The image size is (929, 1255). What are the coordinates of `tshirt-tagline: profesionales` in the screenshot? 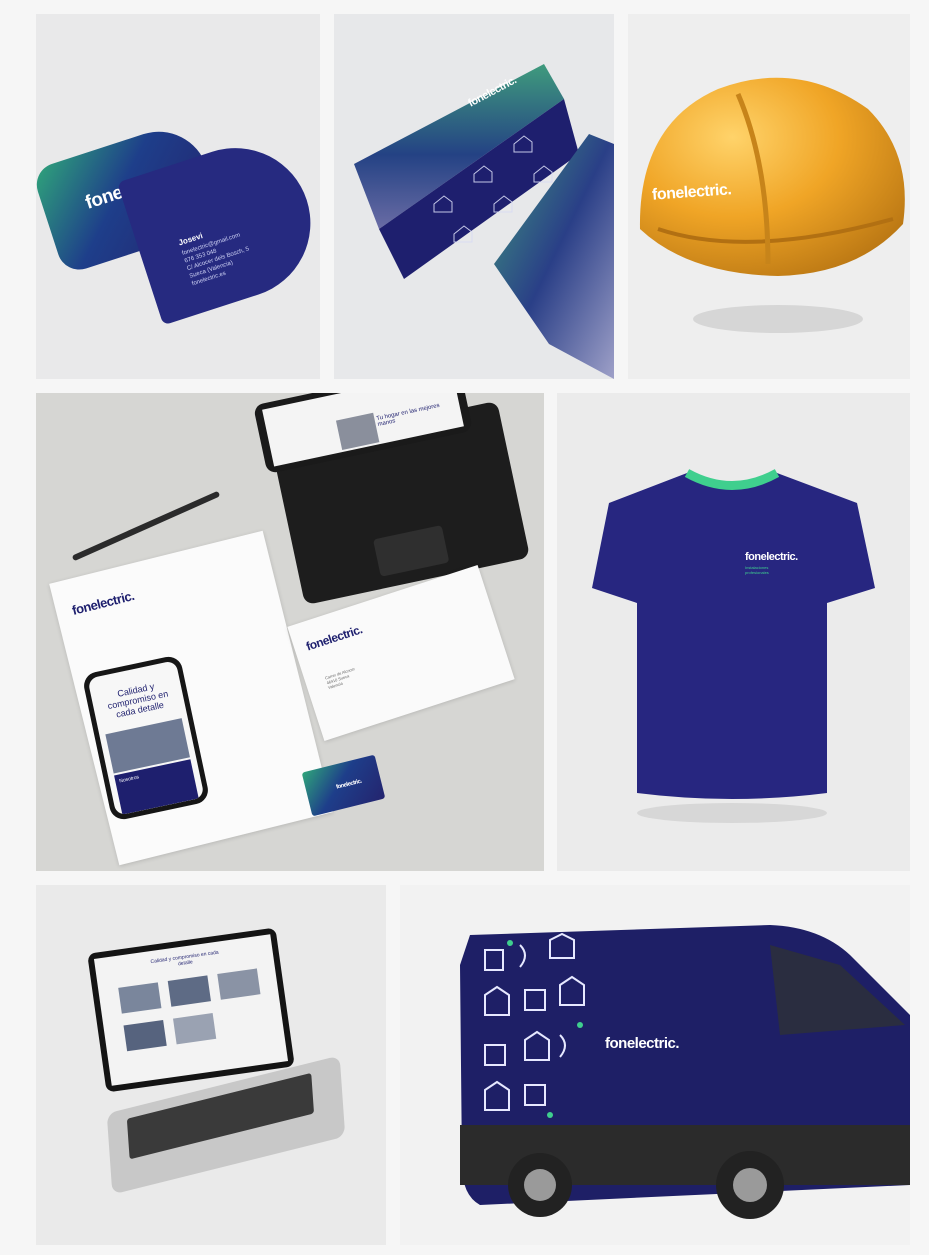 It's located at (757, 572).